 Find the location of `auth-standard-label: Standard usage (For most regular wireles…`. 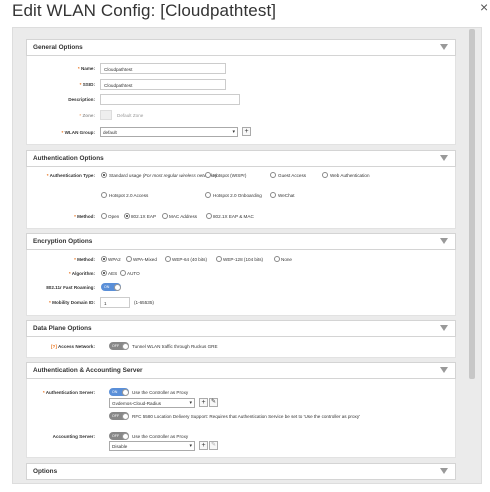

auth-standard-label: Standard usage (For most regular wireles… is located at coordinates (163, 175).